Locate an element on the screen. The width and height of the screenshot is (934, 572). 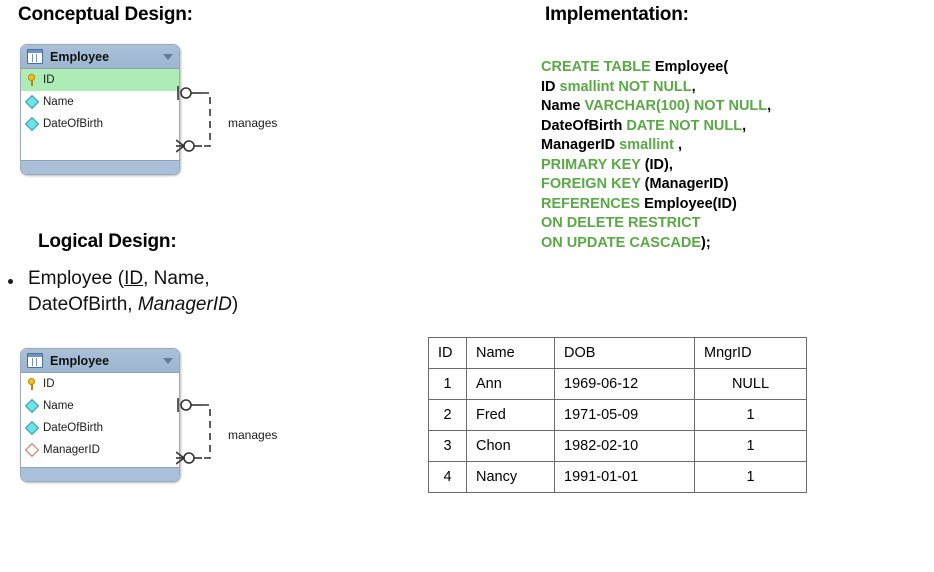
sql-identifier: (ID), is located at coordinates (658, 164).